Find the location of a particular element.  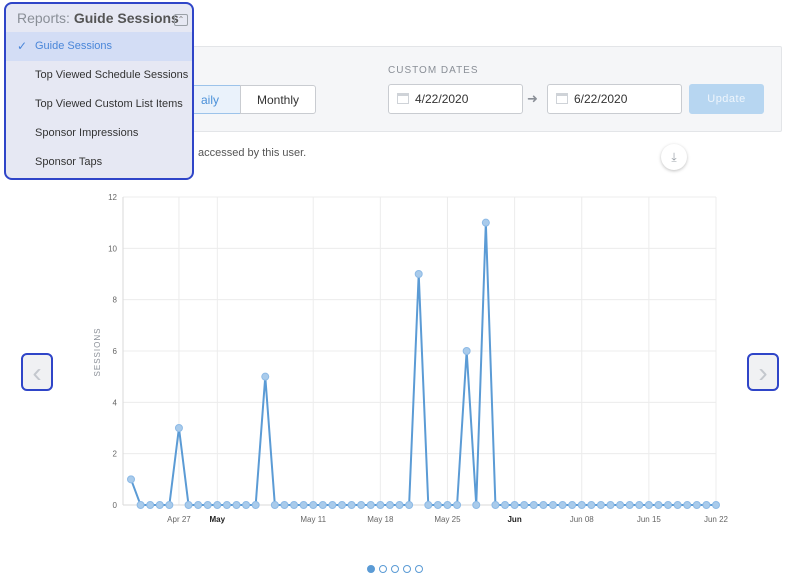

x-tick-label: Jun 08 is located at coordinates (582, 519).